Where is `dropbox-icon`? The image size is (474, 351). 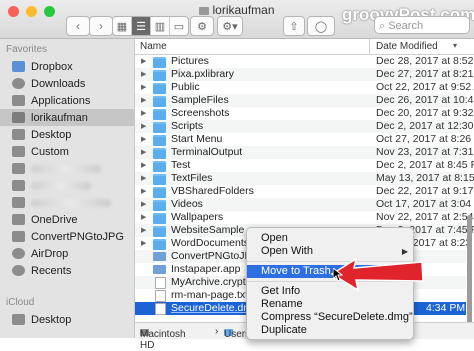
dropbox-icon is located at coordinates (18, 66).